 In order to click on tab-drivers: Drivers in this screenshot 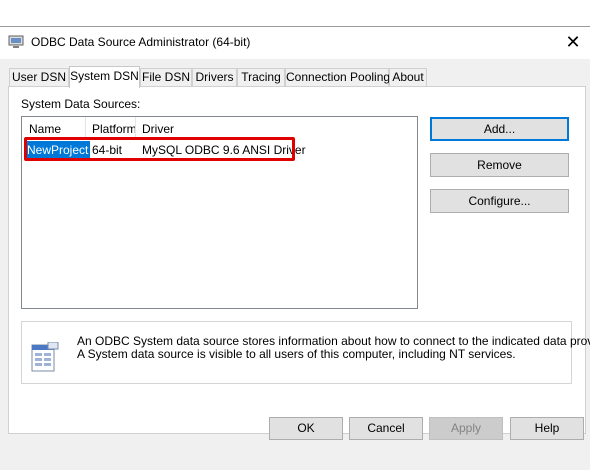, I will do `click(214, 77)`.